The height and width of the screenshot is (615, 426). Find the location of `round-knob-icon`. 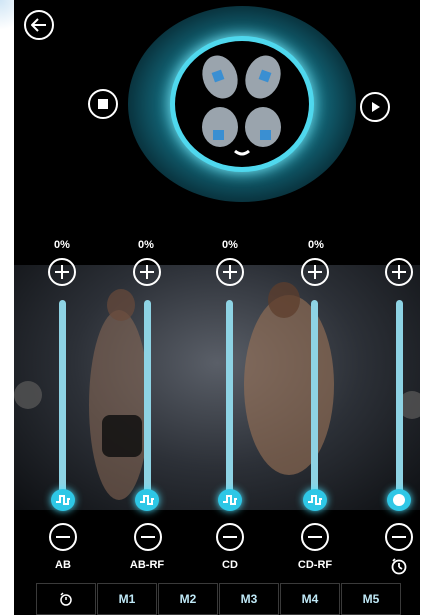

round-knob-icon is located at coordinates (399, 500).